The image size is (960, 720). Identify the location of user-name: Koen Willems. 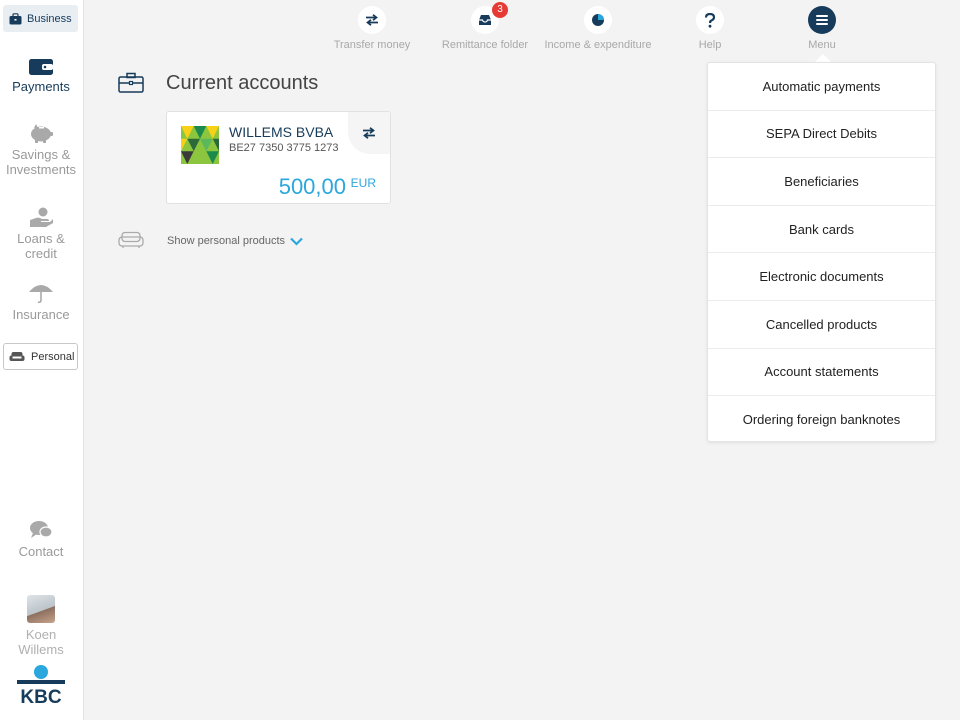
(41, 642).